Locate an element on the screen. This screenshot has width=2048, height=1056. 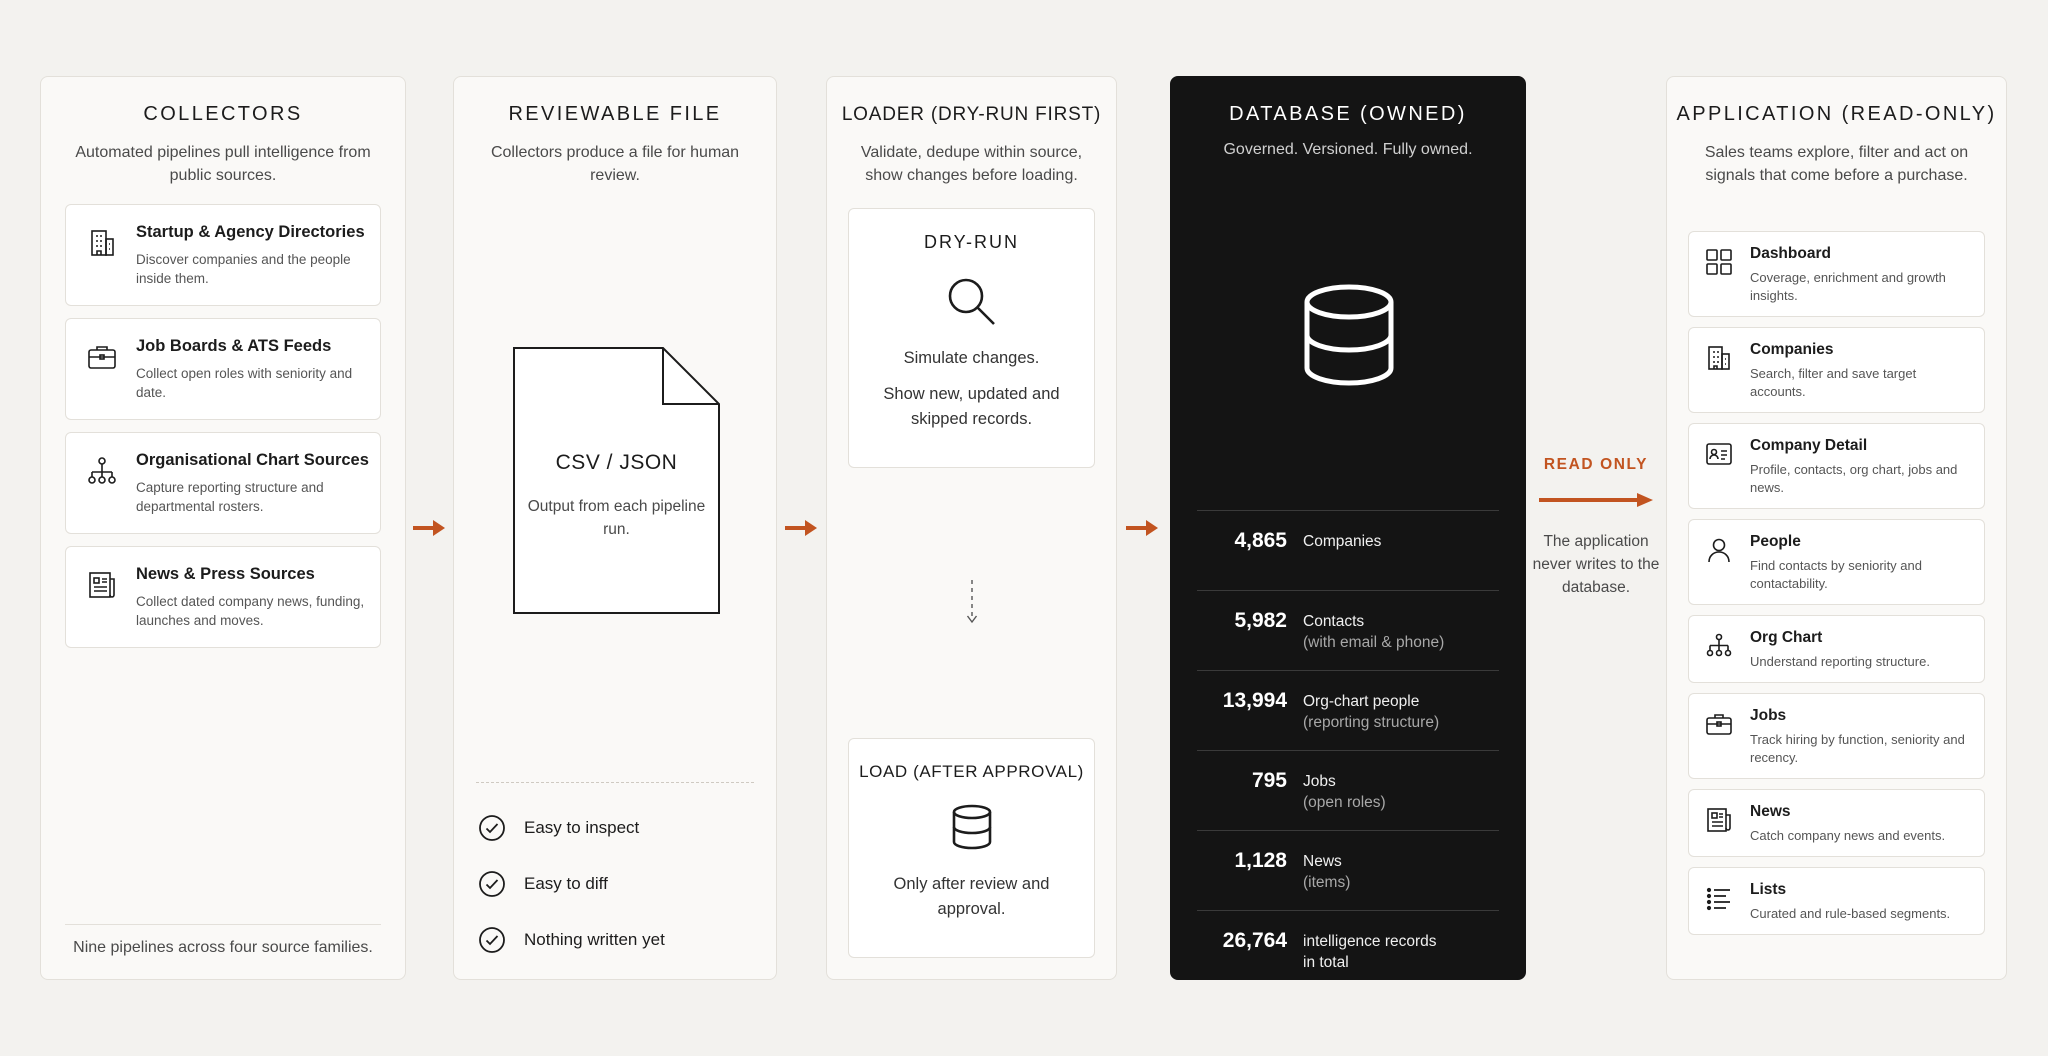
feature-desc: Search, filter and save target accounts. is located at coordinates (1833, 382).